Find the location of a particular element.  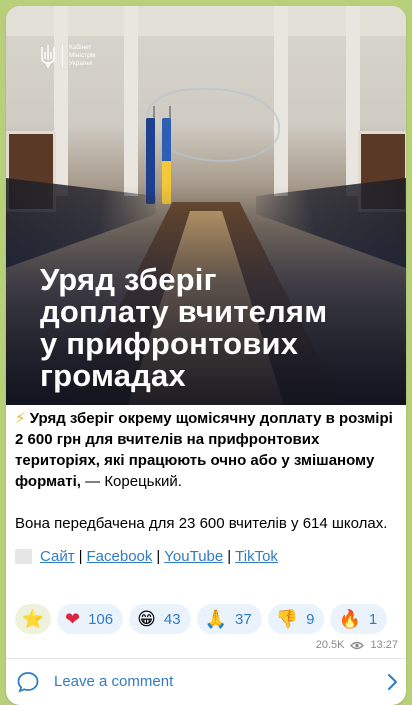

social-links: Сайт | Facebook | YouTube | TikTok is located at coordinates (206, 556).